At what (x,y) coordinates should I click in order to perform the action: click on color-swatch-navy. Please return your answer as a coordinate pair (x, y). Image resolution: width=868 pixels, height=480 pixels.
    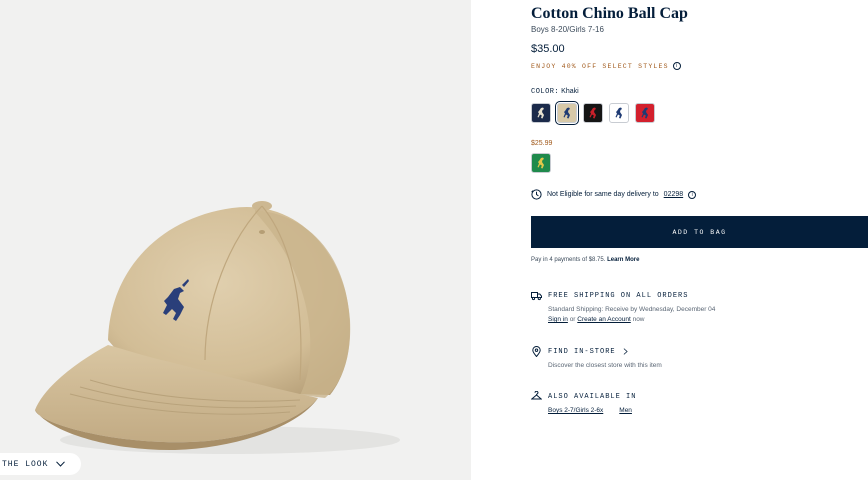
    Looking at the image, I should click on (541, 113).